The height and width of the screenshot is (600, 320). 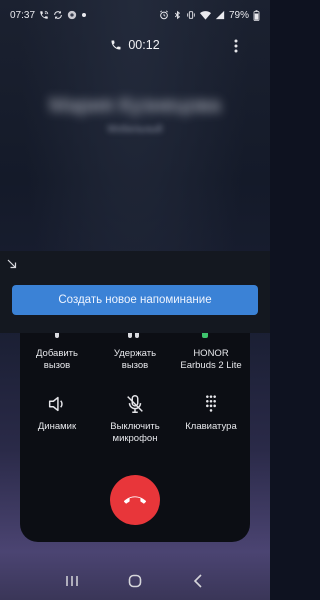 I want to click on speaker-icon, so click(x=55, y=404).